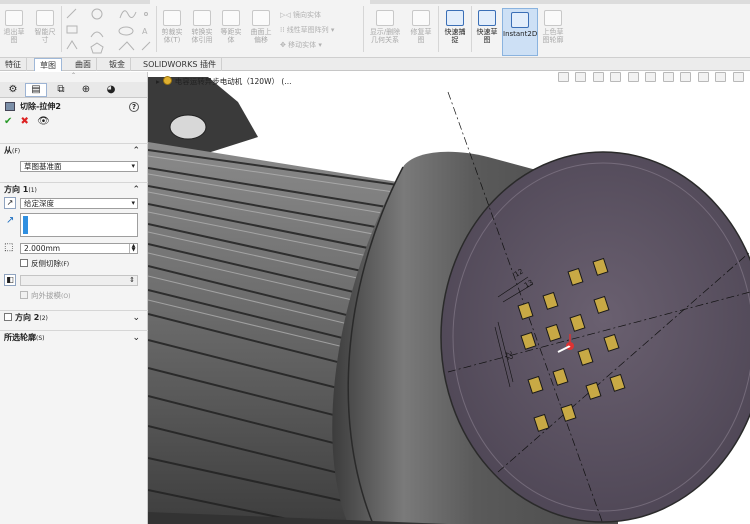  I want to click on flip-side-hotkey: (F), so click(65, 264).